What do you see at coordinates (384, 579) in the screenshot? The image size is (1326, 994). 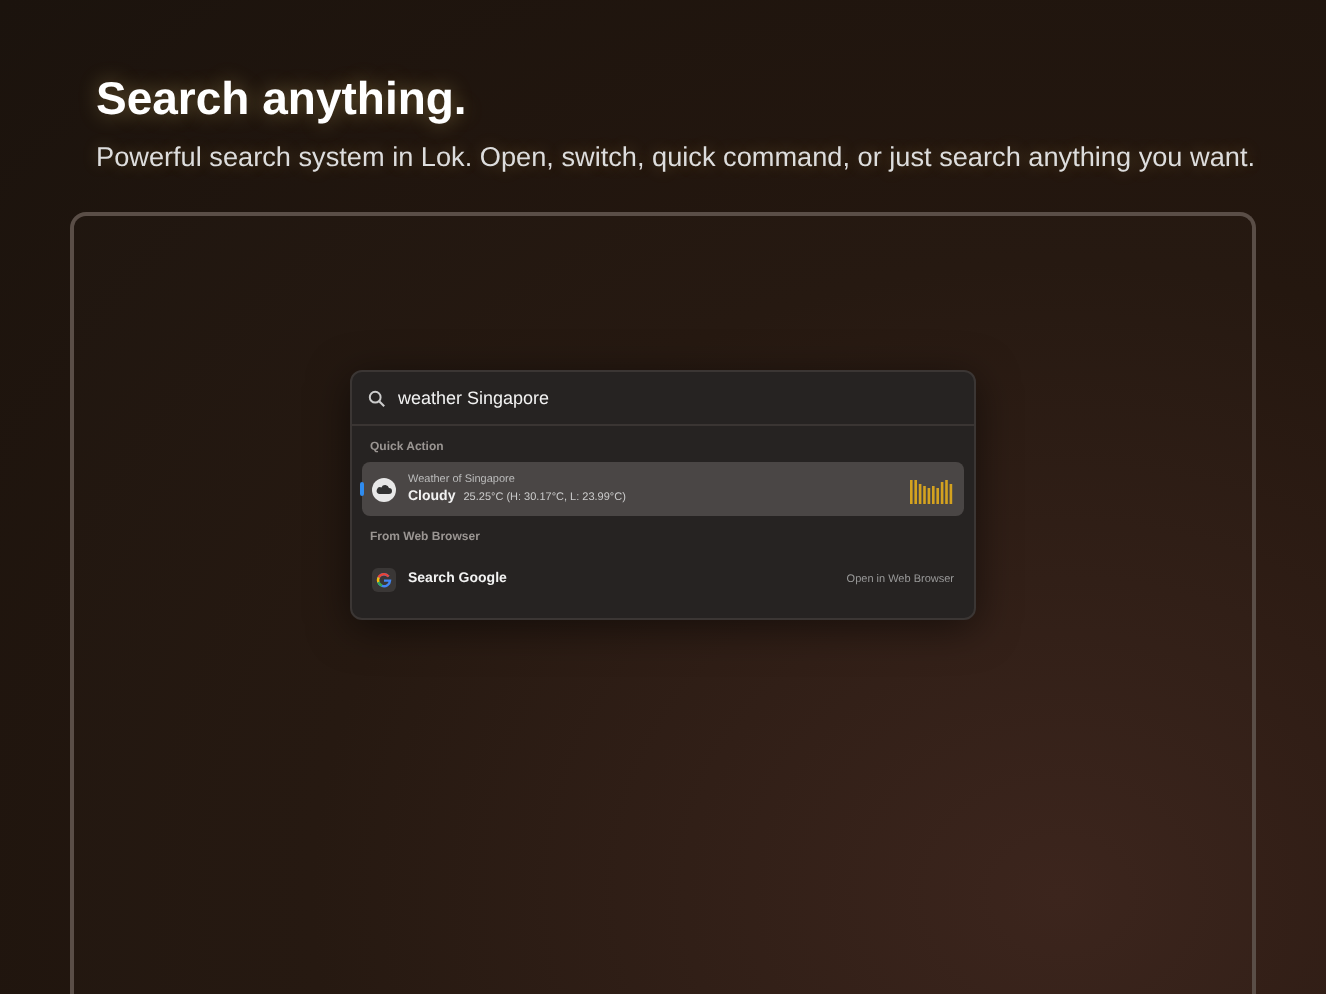 I see `google-logo-icon` at bounding box center [384, 579].